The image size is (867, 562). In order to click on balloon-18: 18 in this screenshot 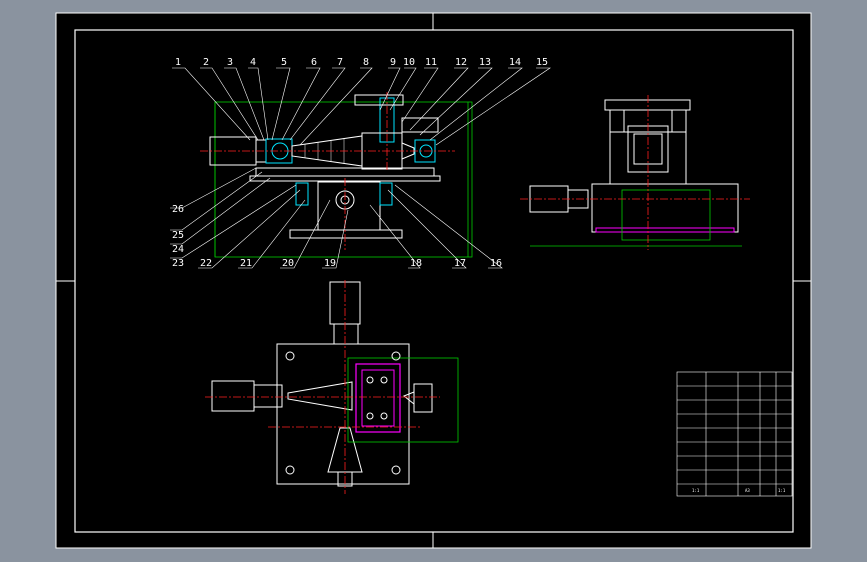, I will do `click(416, 263)`.